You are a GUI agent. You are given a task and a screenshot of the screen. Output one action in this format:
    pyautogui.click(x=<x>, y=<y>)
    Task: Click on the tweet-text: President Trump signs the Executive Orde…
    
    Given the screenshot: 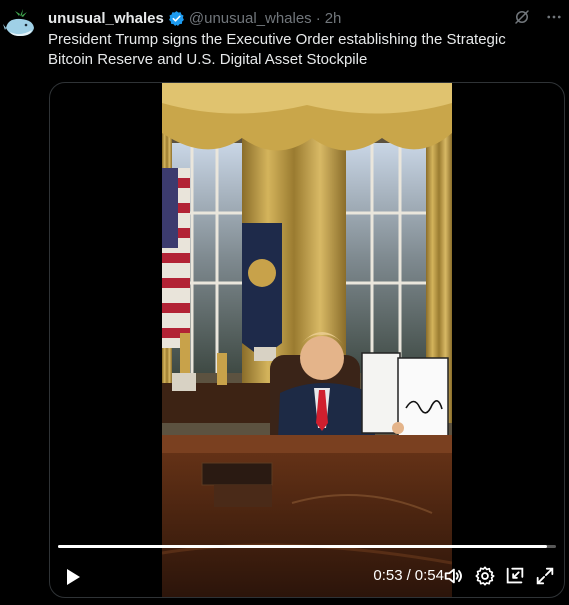 What is the action you would take?
    pyautogui.click(x=277, y=49)
    